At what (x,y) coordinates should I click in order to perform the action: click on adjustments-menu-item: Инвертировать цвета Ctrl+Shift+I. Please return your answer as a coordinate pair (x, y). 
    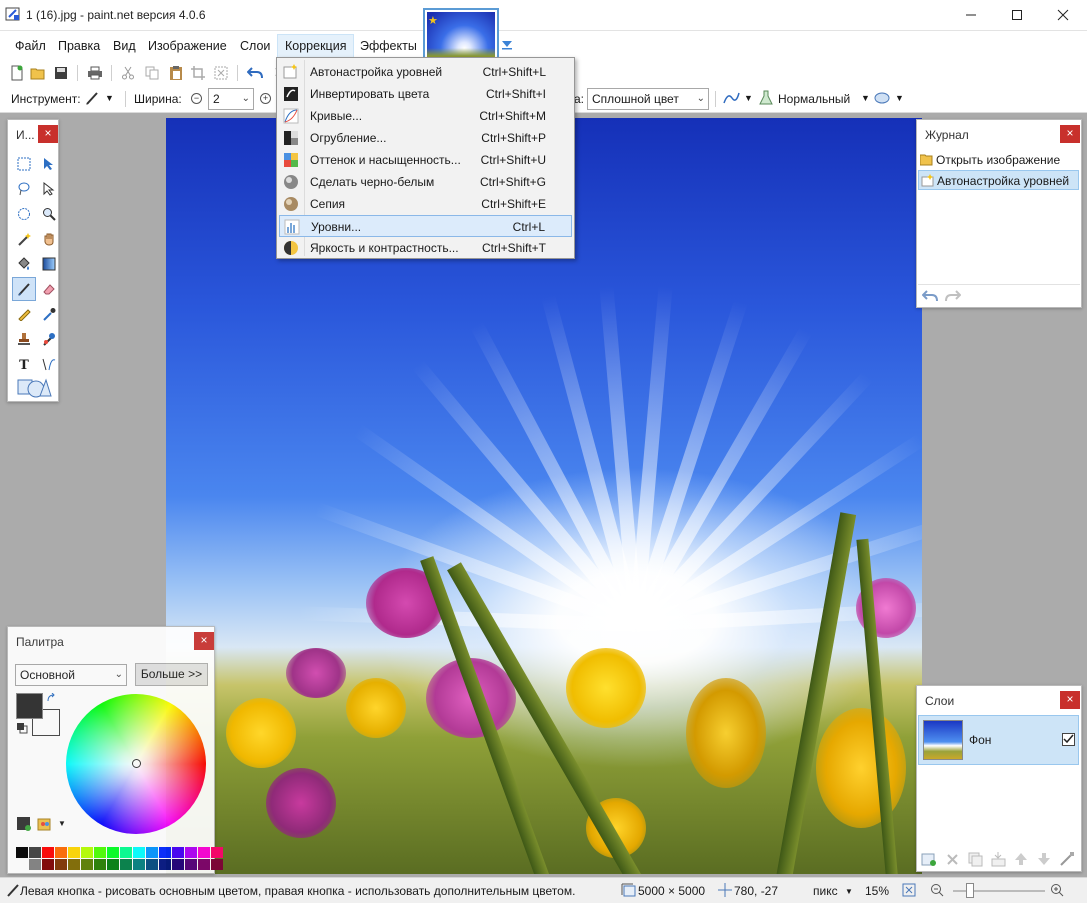
    Looking at the image, I should click on (425, 94).